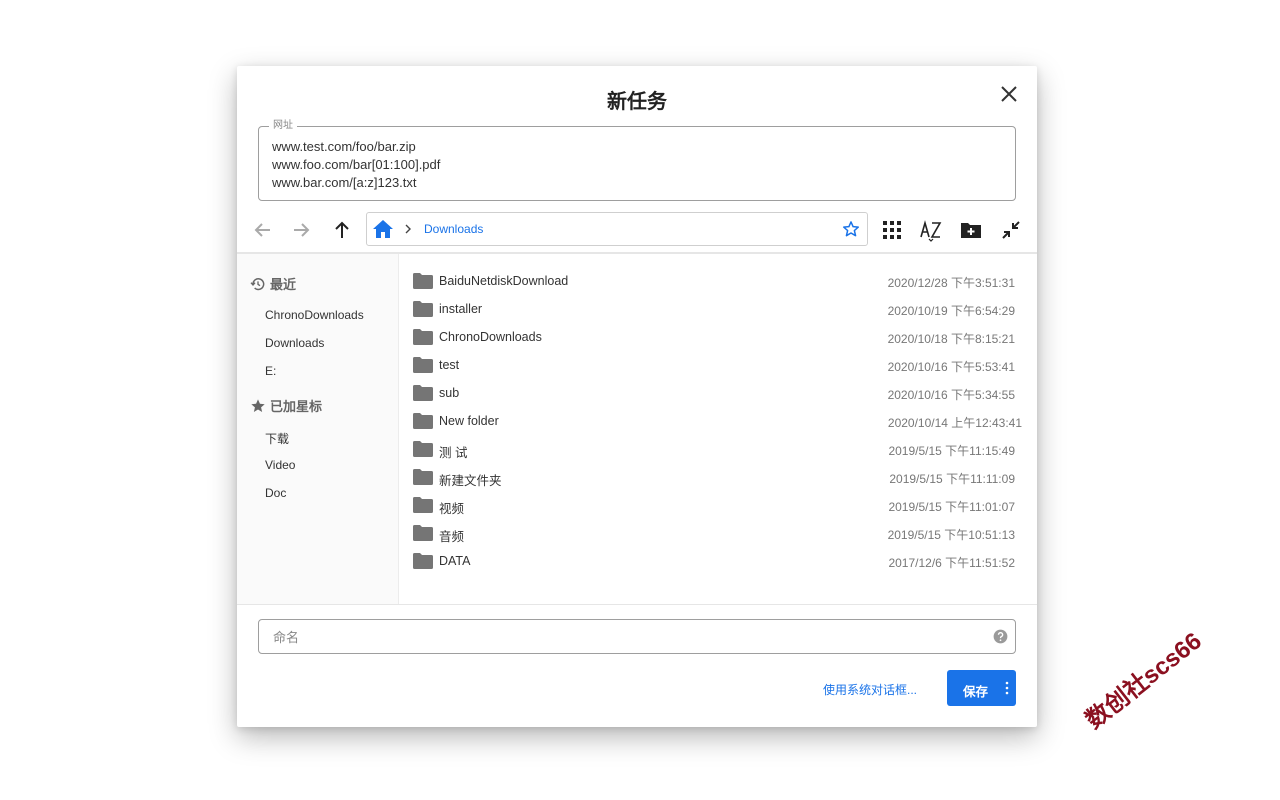  What do you see at coordinates (280, 465) in the screenshot?
I see `sidebar-item-video: Video` at bounding box center [280, 465].